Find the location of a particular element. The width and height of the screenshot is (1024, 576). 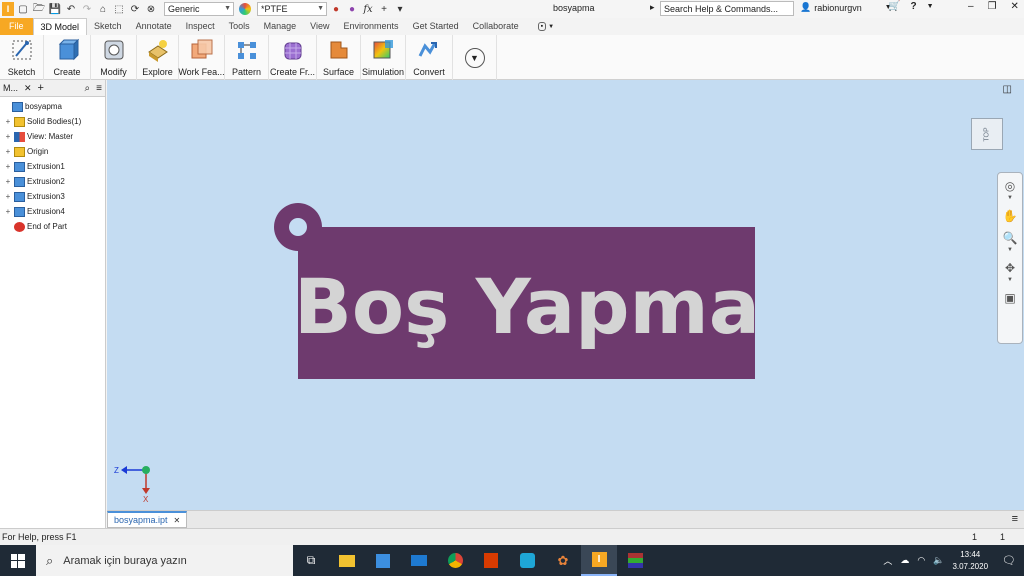

appearance-select: Generic ▼ is located at coordinates (199, 9).